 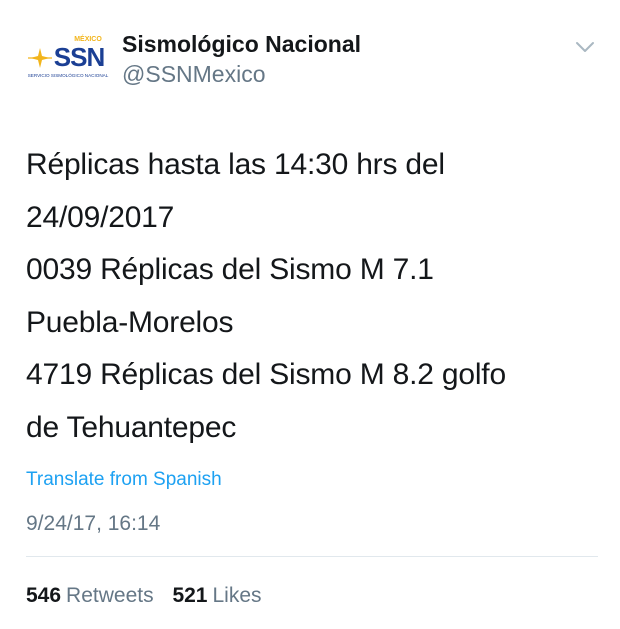 What do you see at coordinates (190, 595) in the screenshot?
I see `likes-count: 521` at bounding box center [190, 595].